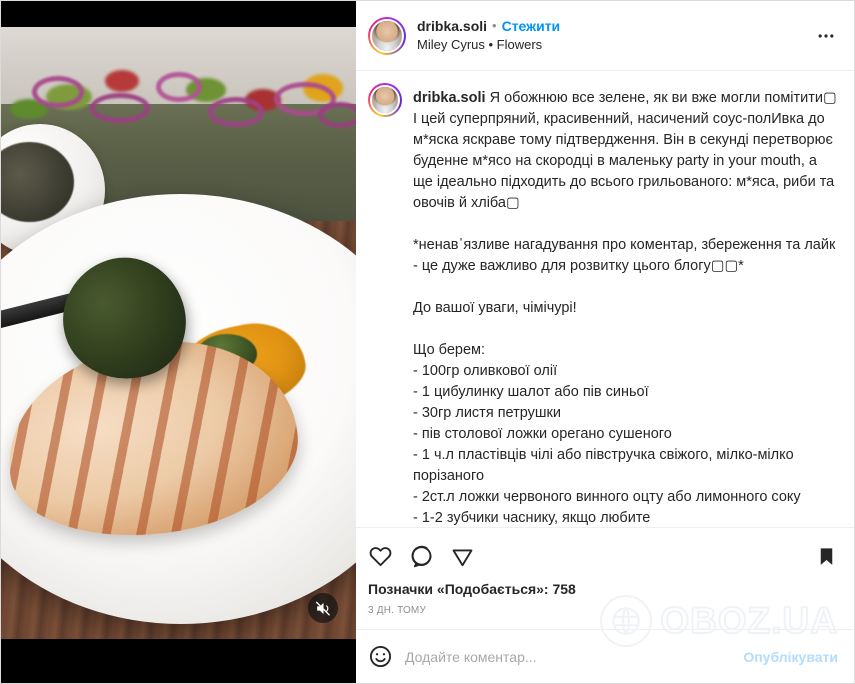 The image size is (855, 684). Describe the element at coordinates (397, 610) in the screenshot. I see `post-timestamp: 3 дн. тому` at that location.